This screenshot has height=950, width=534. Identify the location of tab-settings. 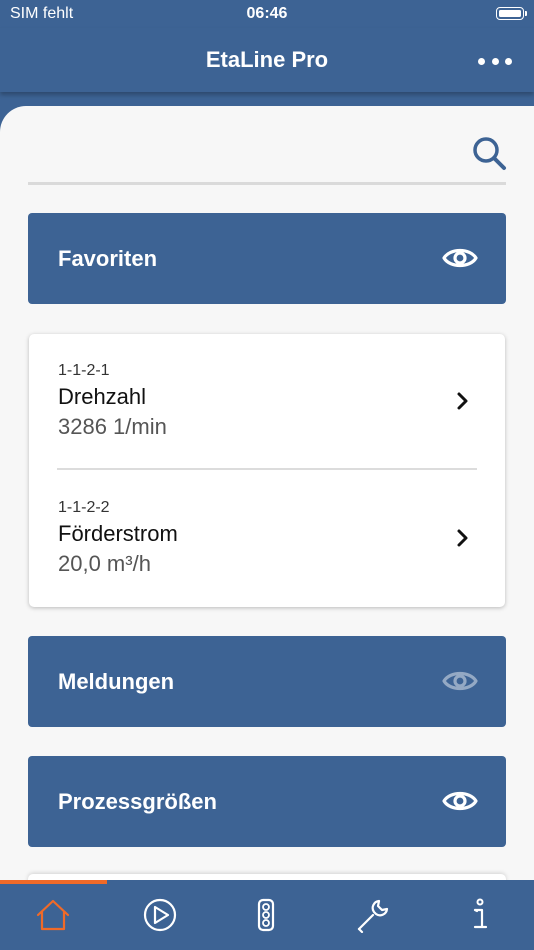
(373, 917).